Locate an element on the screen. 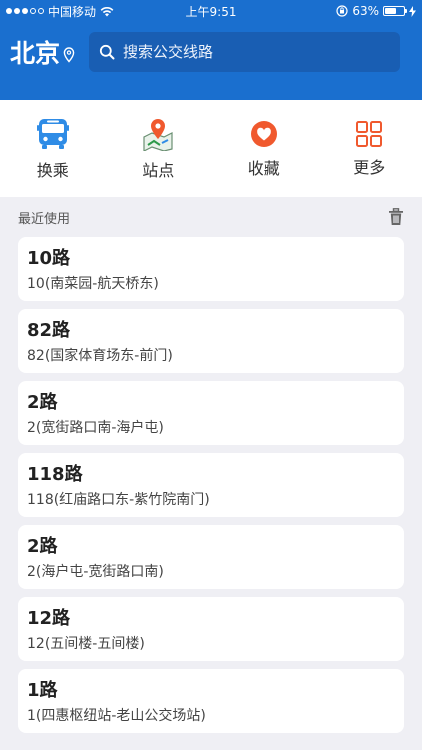 Image resolution: width=422 pixels, height=750 pixels. header: 北京 is located at coordinates (211, 52).